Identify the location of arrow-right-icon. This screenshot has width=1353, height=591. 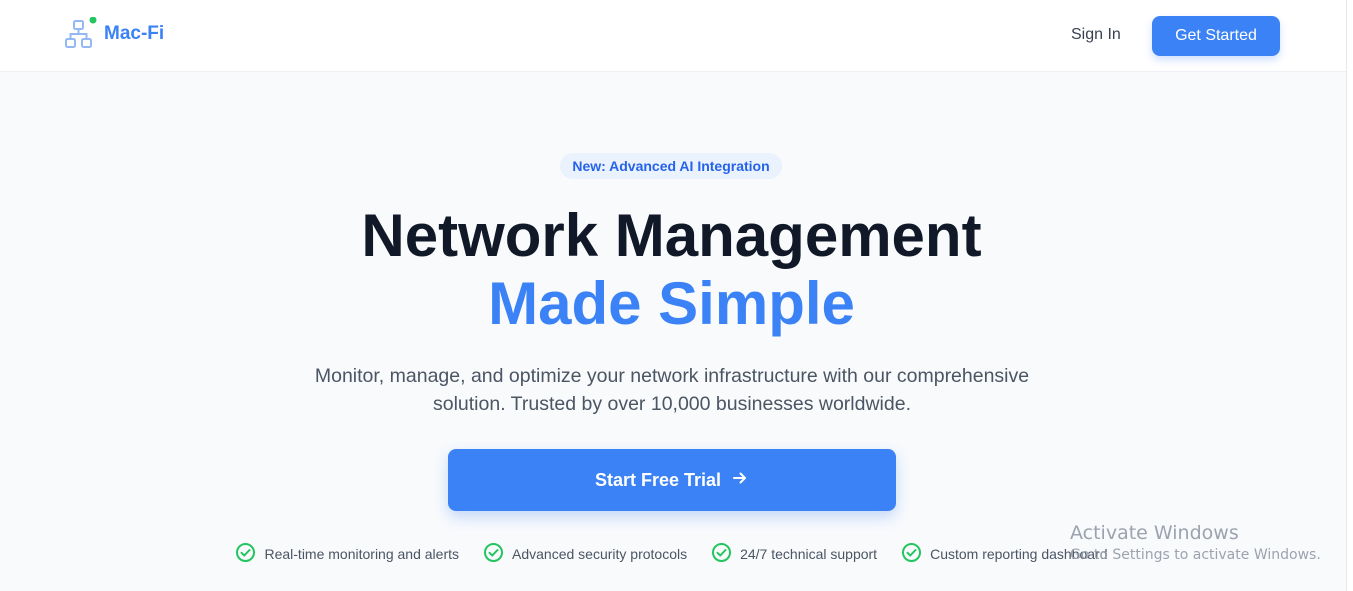
(740, 480).